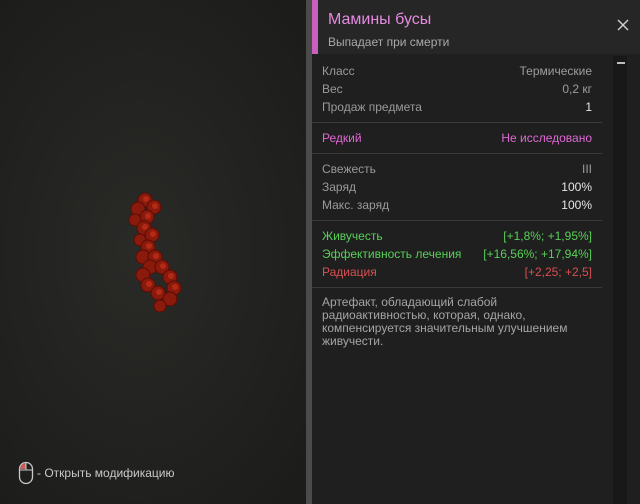 This screenshot has height=504, width=640. What do you see at coordinates (547, 236) in the screenshot?
I see `effect-value: [+1,8%; +1,95%]` at bounding box center [547, 236].